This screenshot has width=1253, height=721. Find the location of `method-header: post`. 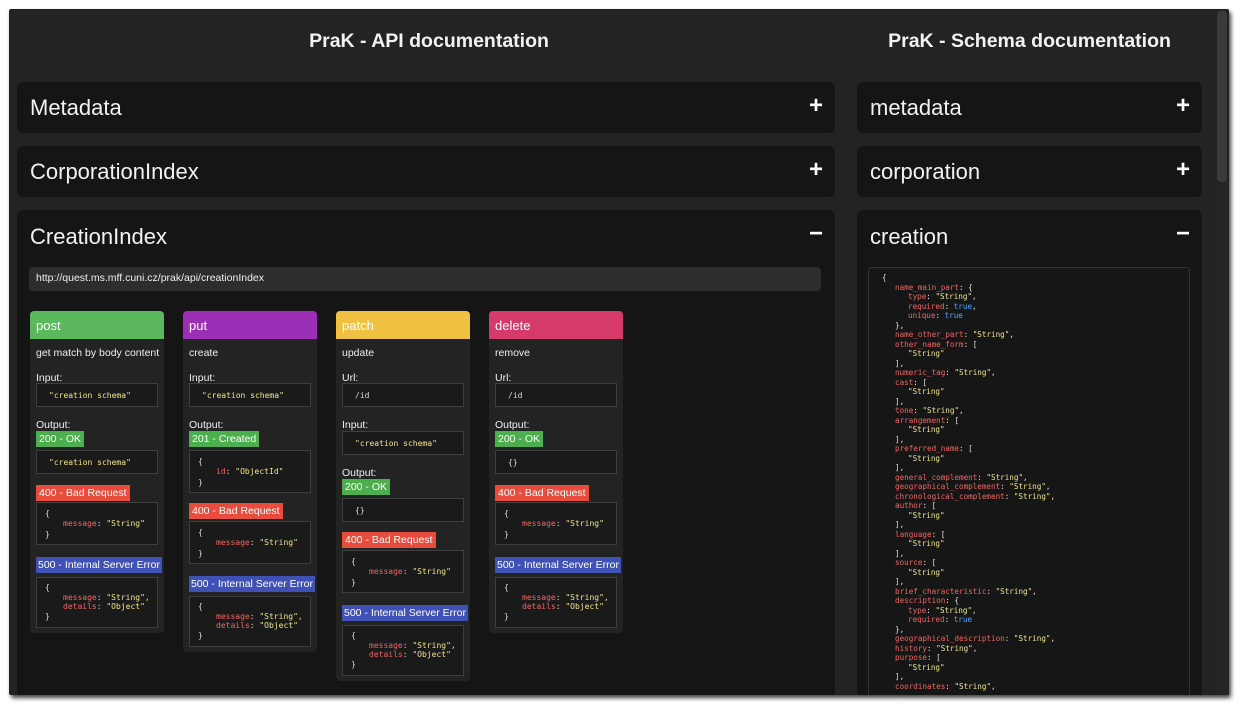

method-header: post is located at coordinates (97, 325).